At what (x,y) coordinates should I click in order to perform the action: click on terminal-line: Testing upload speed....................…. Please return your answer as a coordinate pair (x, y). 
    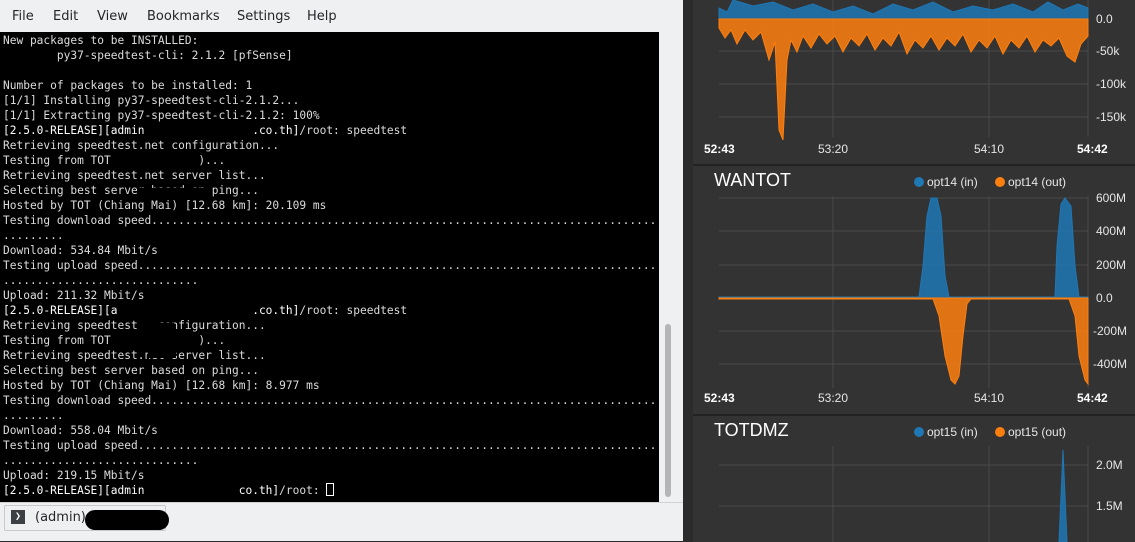
    Looking at the image, I should click on (331, 265).